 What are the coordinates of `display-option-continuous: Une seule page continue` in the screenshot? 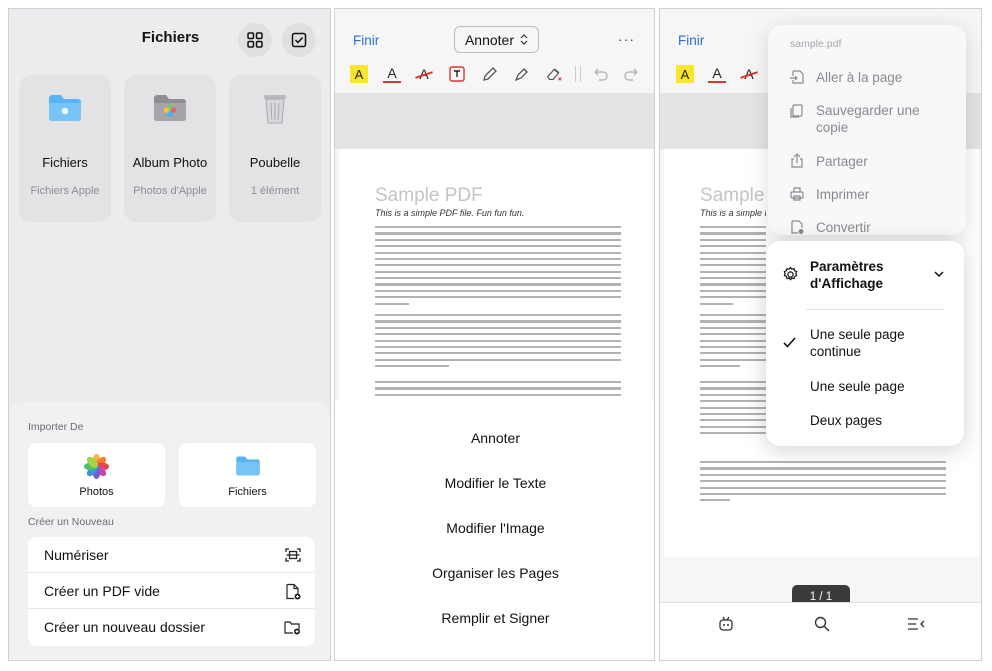 It's located at (865, 343).